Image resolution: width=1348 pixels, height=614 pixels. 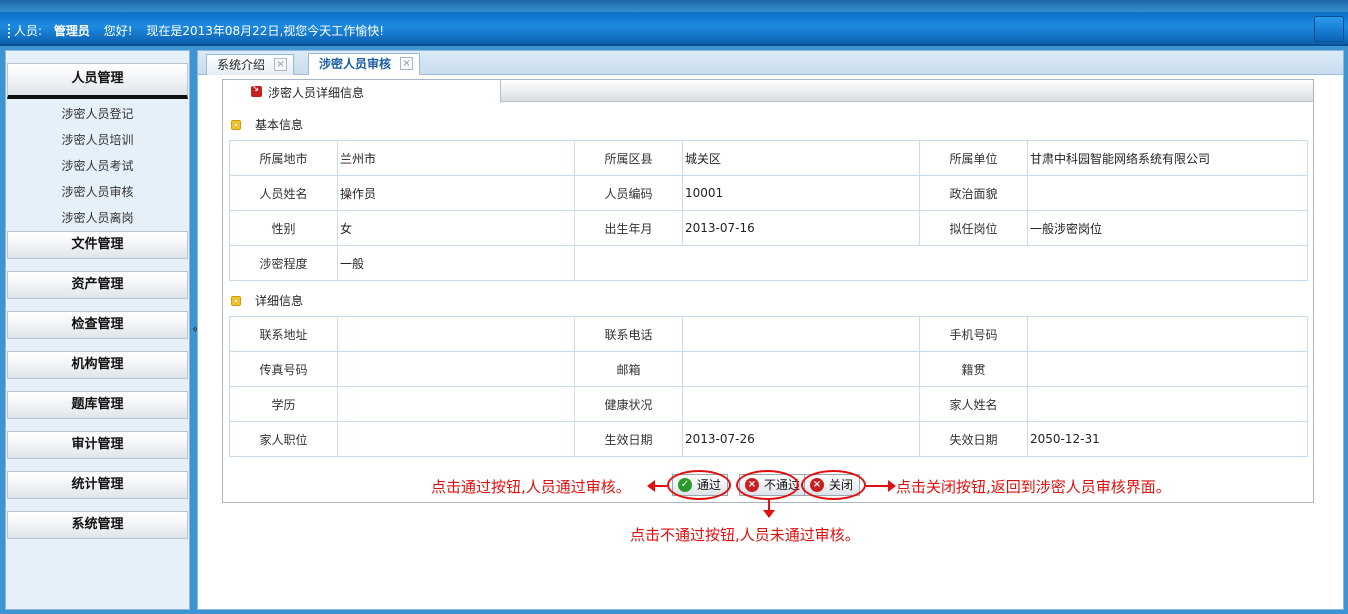 I want to click on reject-annotation: 点击不通过按钮,人员未通过审核。, so click(x=745, y=535).